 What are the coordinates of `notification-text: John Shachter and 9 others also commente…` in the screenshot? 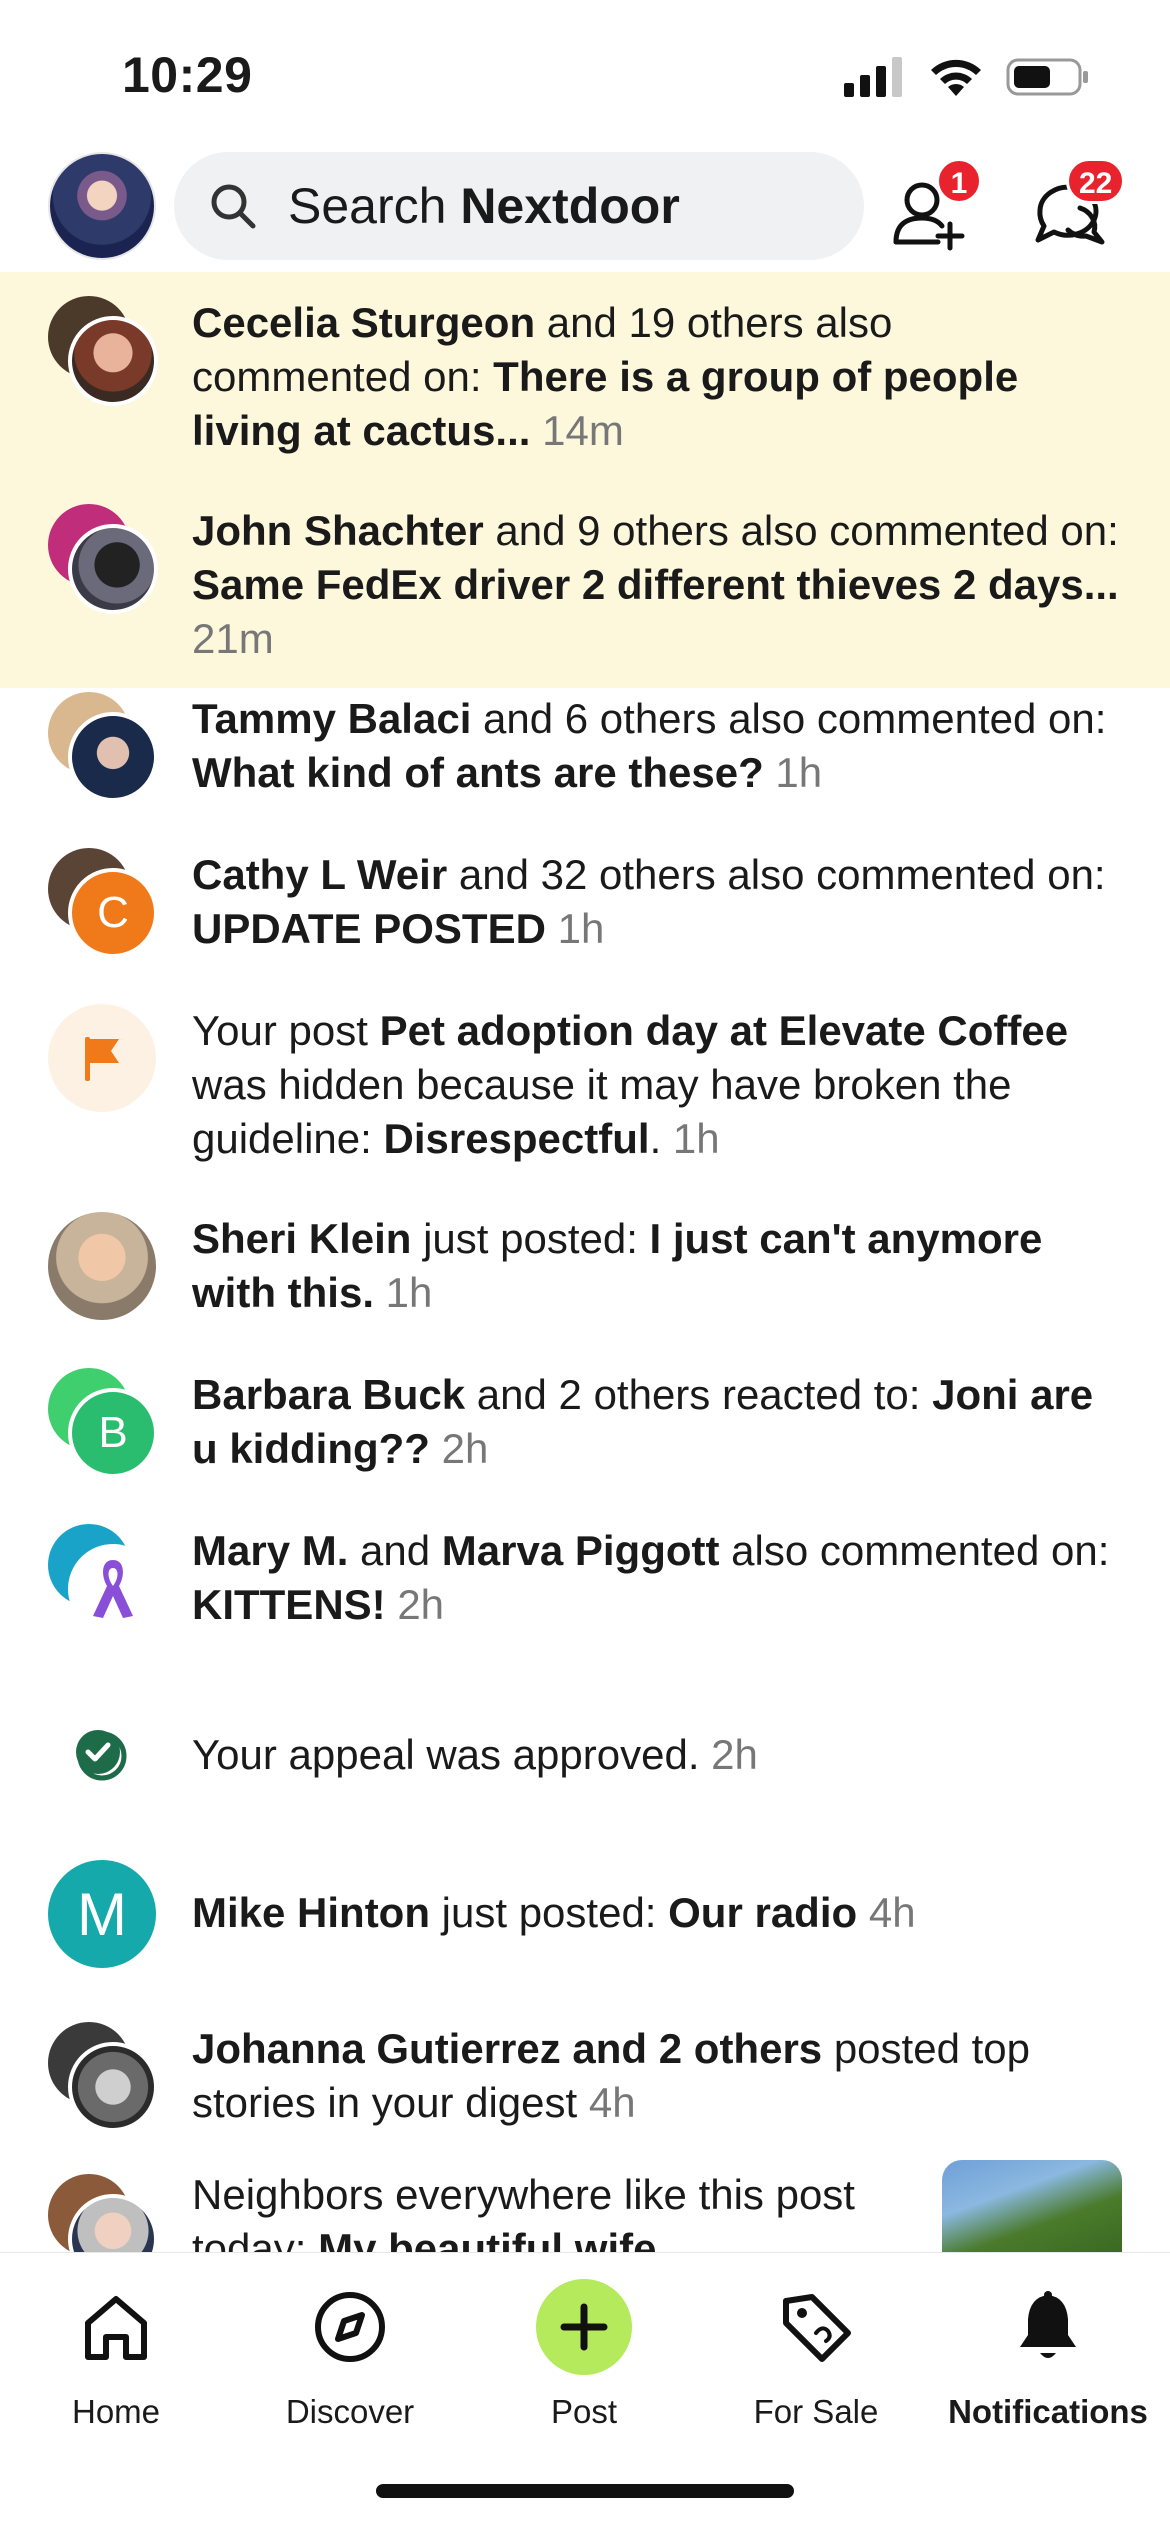 It's located at (655, 584).